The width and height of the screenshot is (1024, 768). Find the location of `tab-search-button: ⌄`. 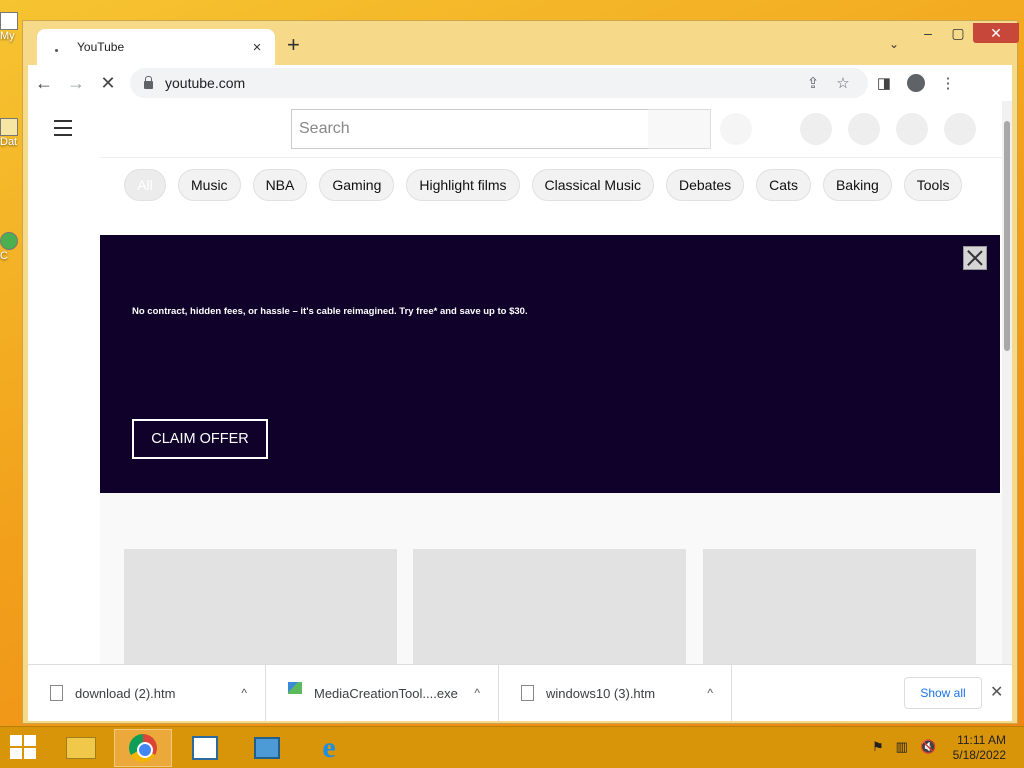

tab-search-button: ⌄ is located at coordinates (894, 44).